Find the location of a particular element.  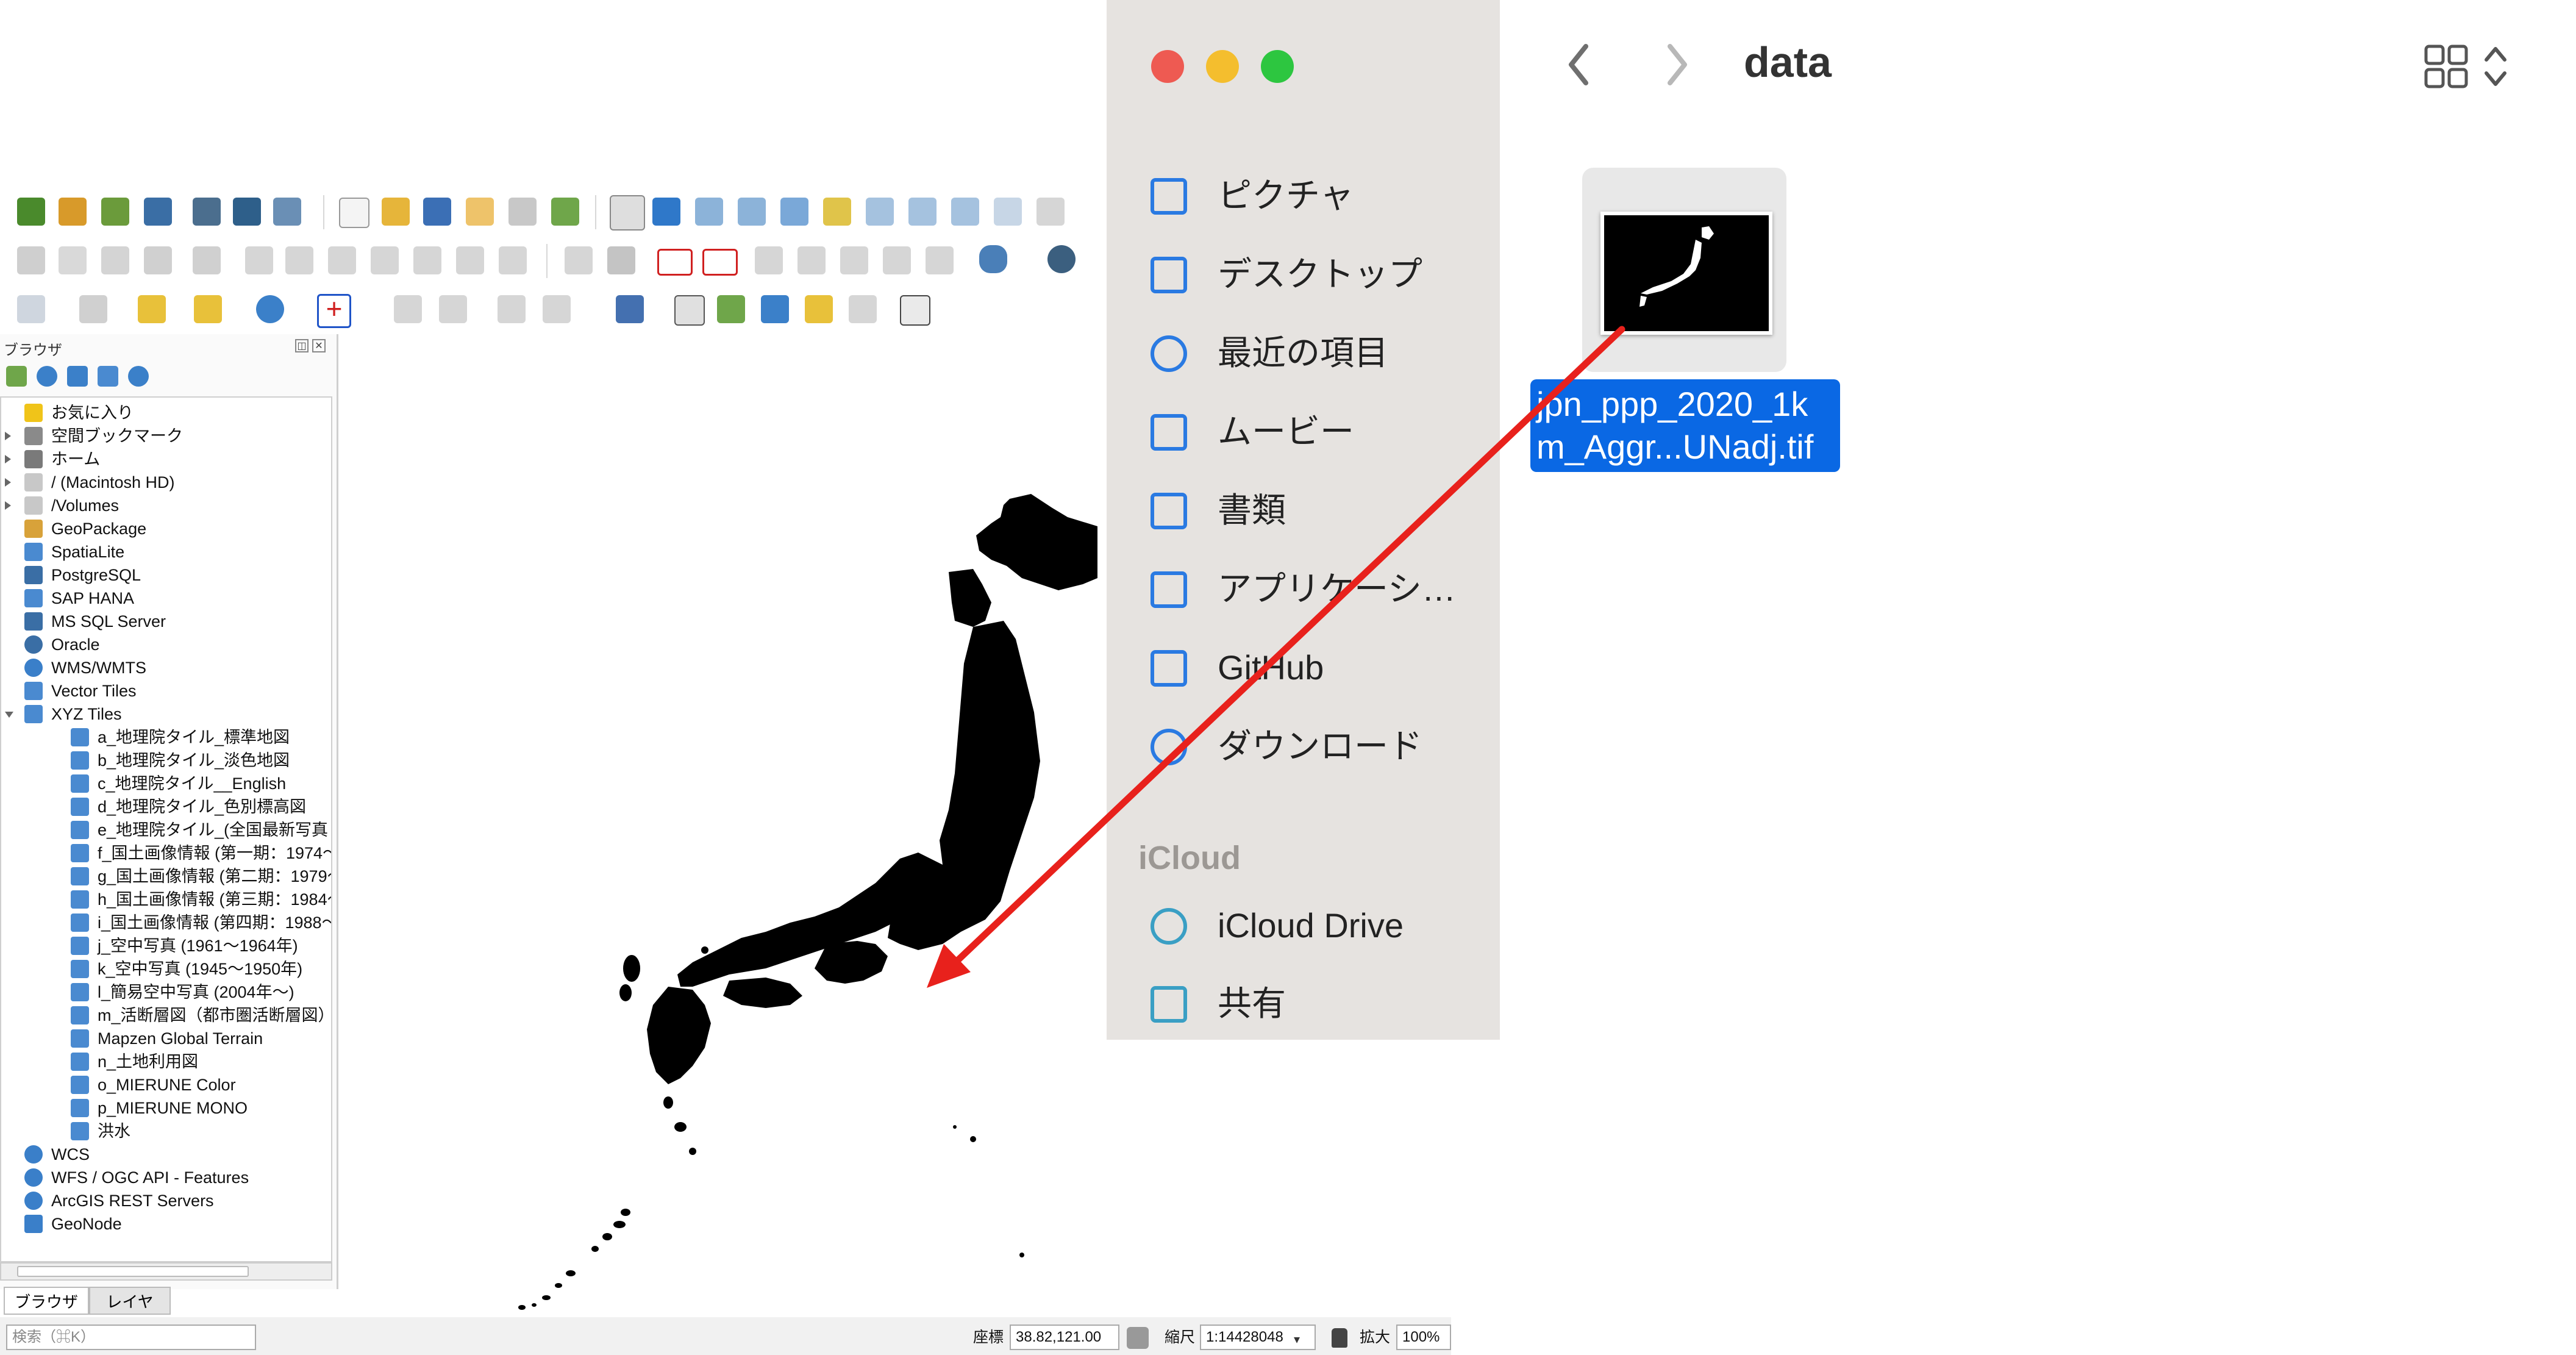

drag-arrow-overlay is located at coordinates (1276, 657).